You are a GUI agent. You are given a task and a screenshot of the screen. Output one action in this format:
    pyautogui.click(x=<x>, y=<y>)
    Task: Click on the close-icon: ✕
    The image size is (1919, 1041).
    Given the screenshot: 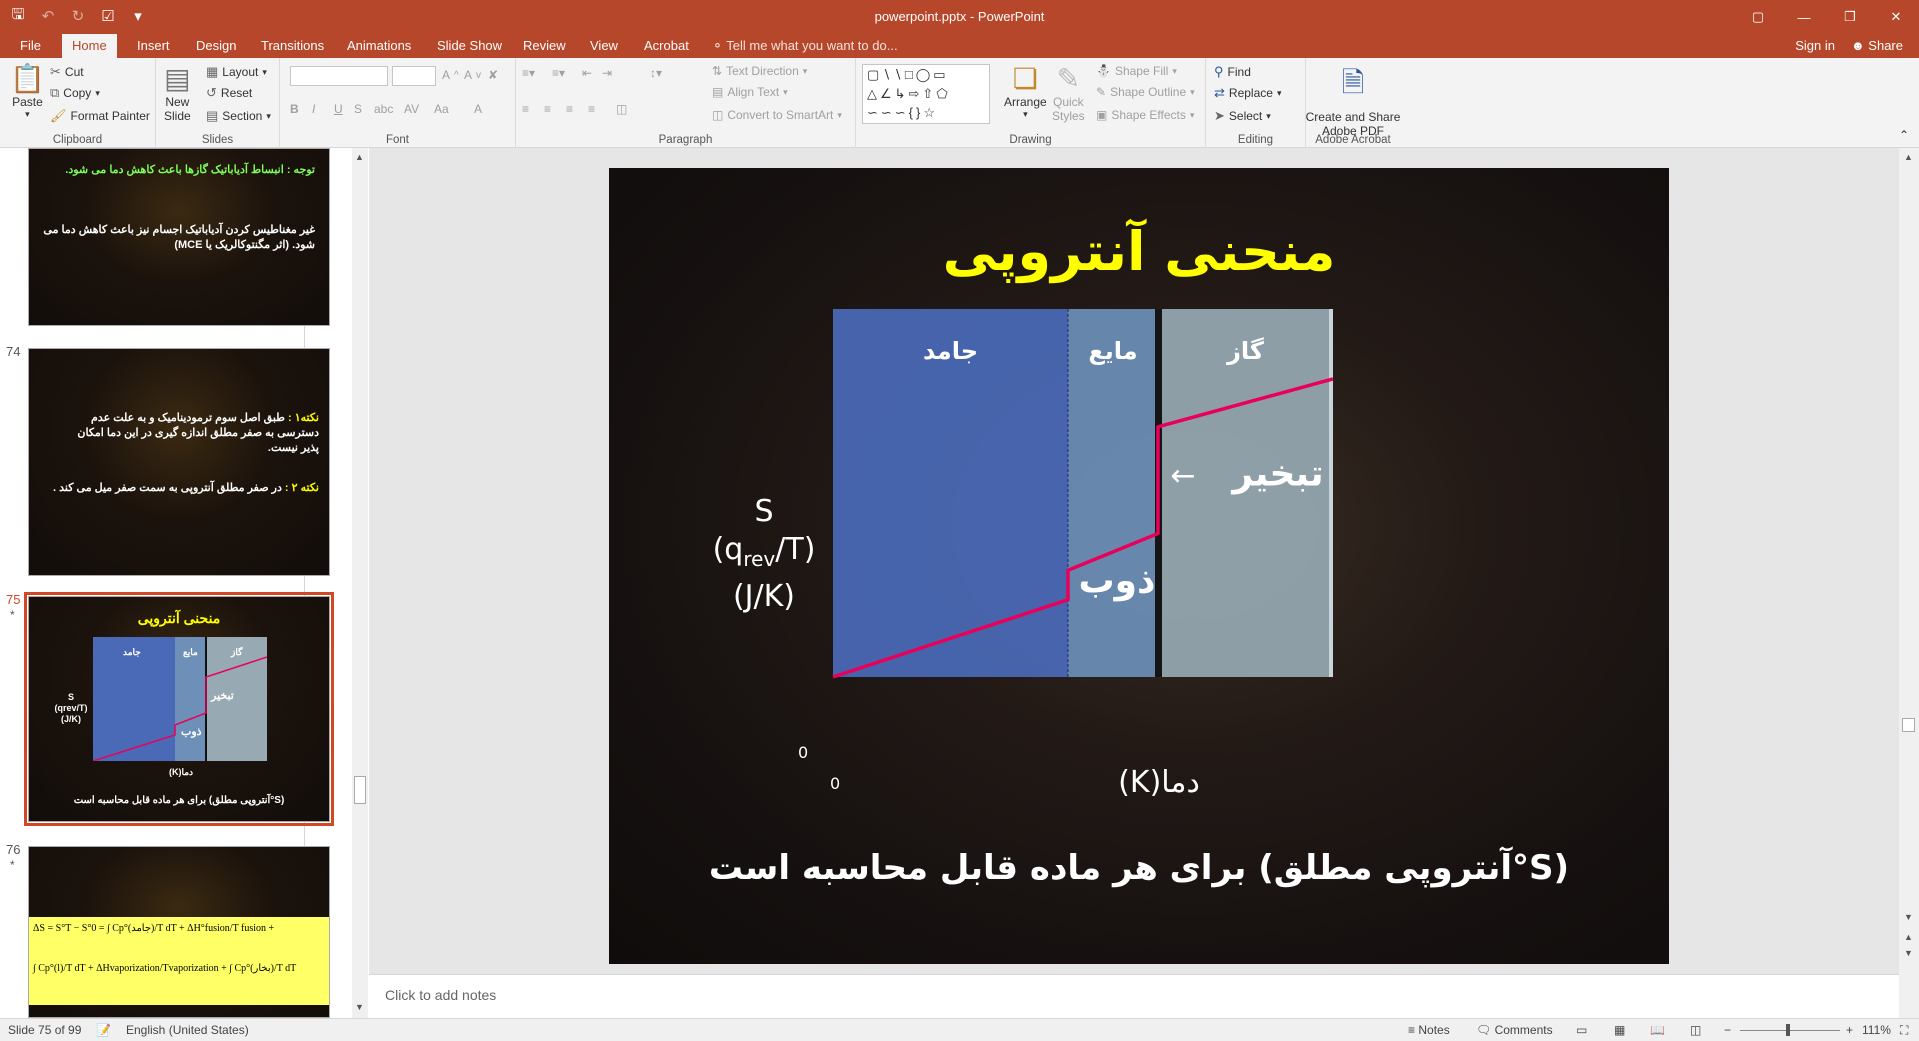 What is the action you would take?
    pyautogui.click(x=1896, y=17)
    